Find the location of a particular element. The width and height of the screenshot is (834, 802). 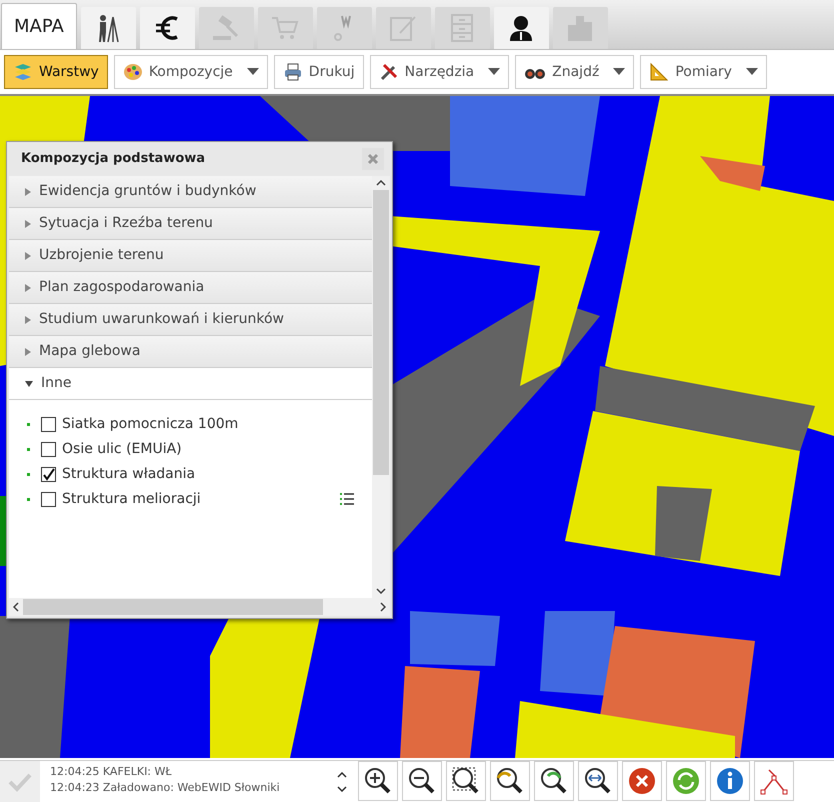

dropdown-button: Narzędzia is located at coordinates (440, 72).